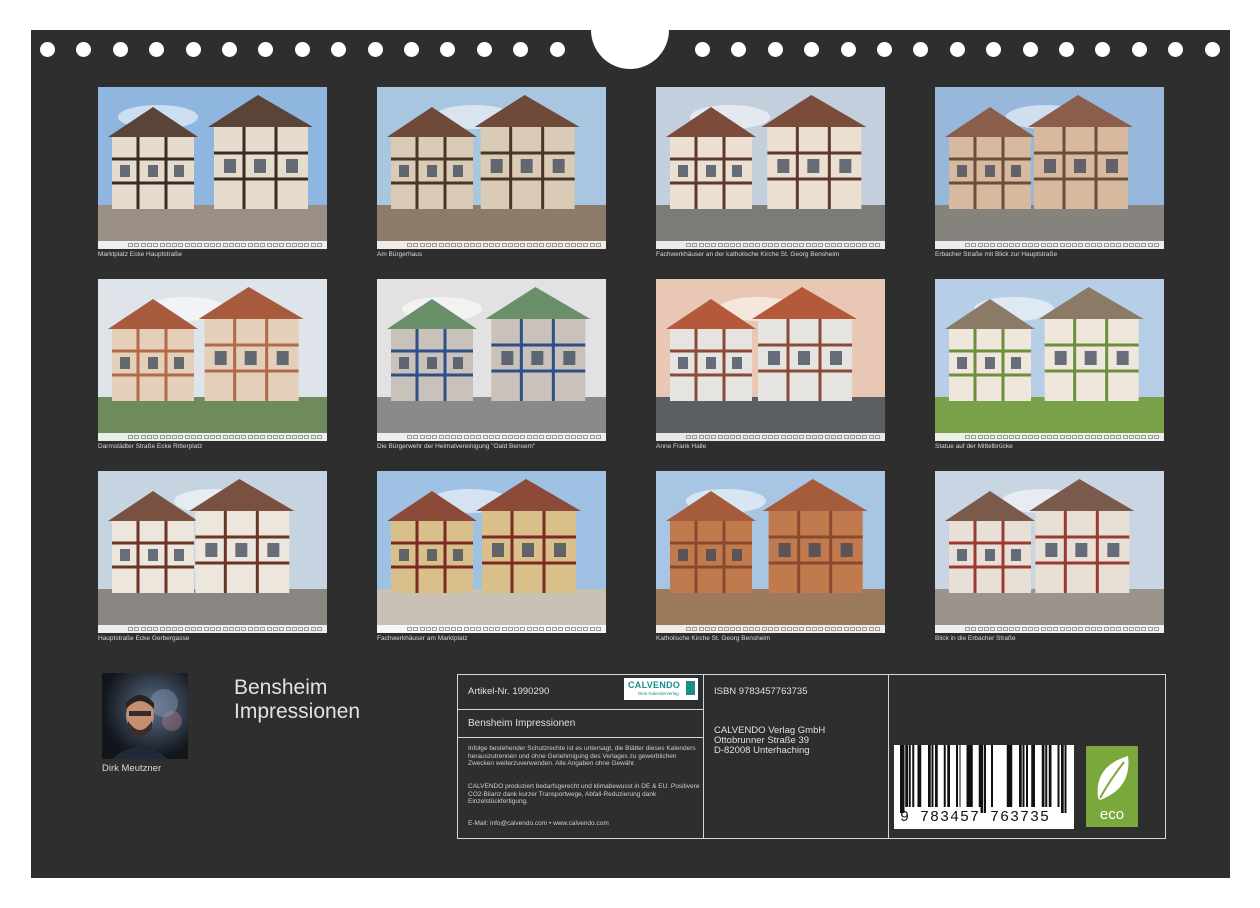 This screenshot has height=908, width=1260. What do you see at coordinates (297, 700) in the screenshot?
I see `calendar-title: Bensheim Impressionen` at bounding box center [297, 700].